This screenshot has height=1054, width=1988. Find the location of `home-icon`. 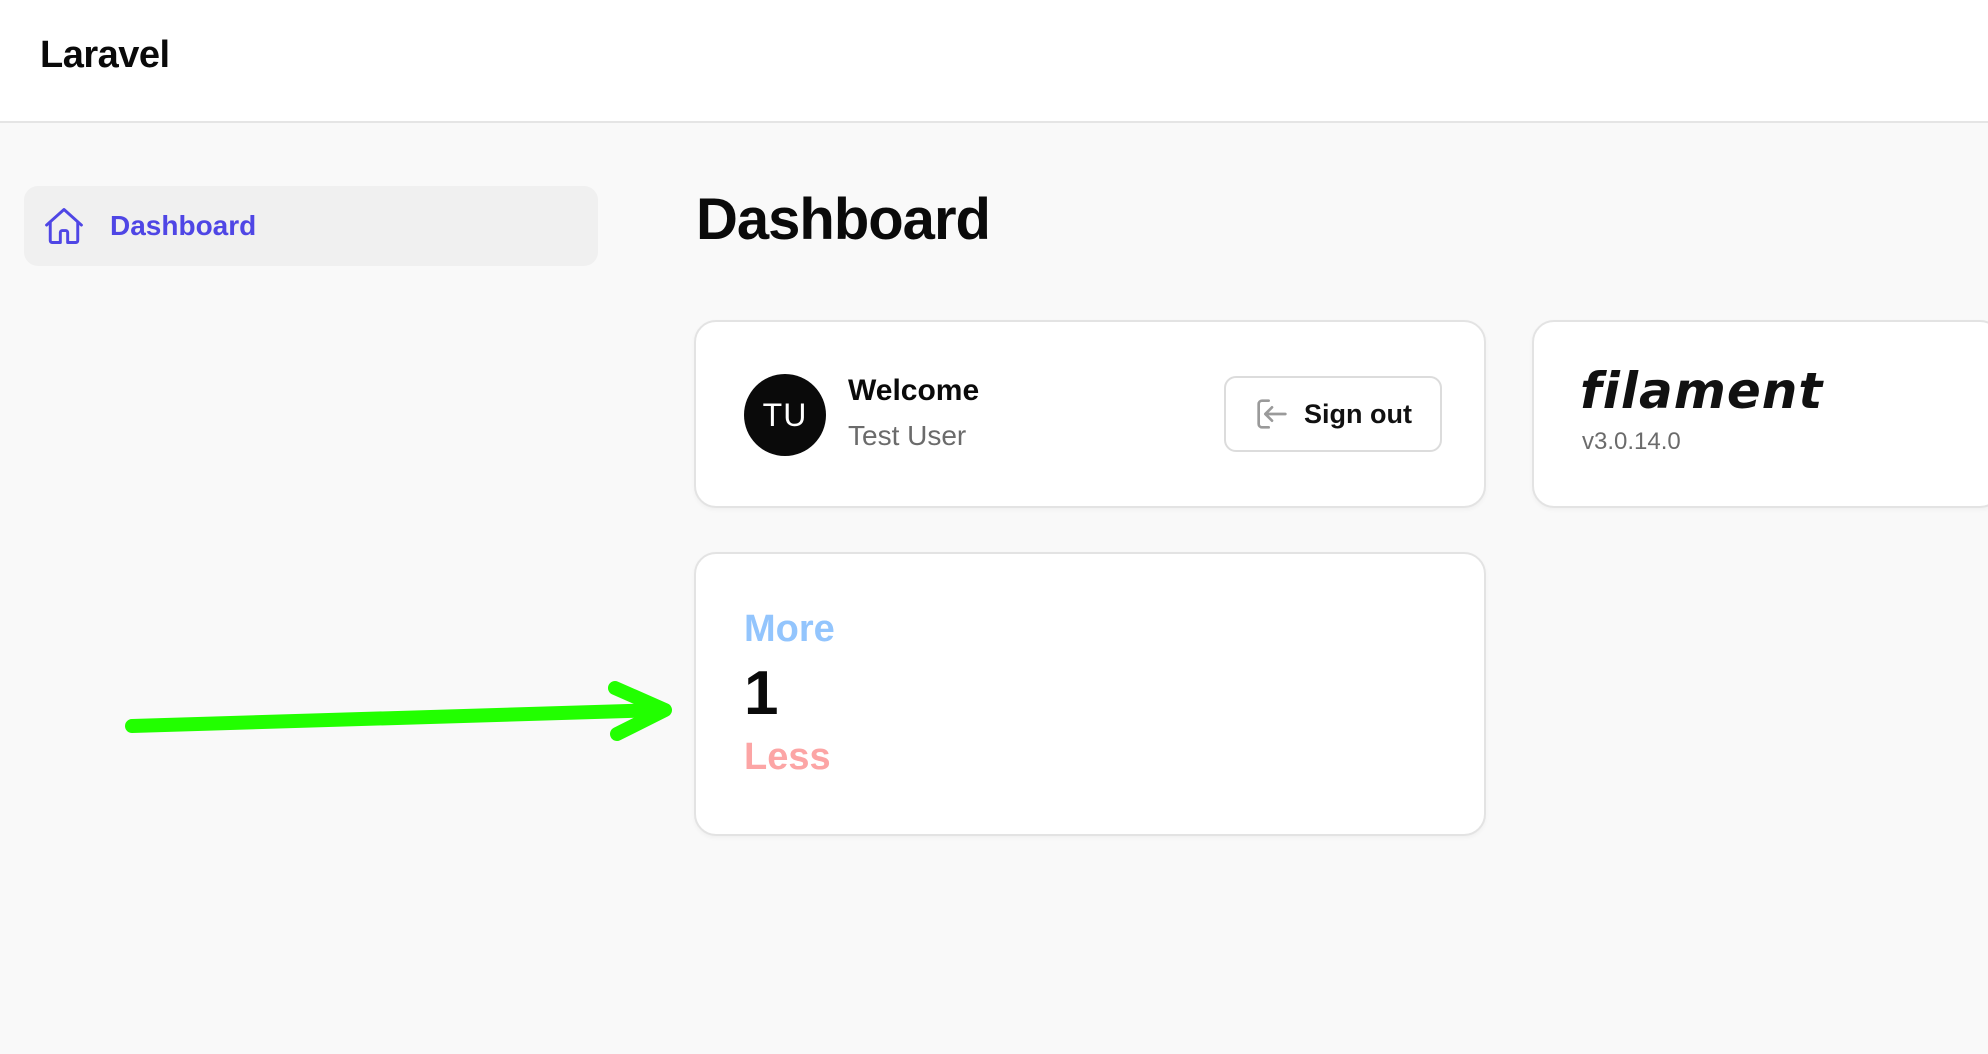

home-icon is located at coordinates (64, 226).